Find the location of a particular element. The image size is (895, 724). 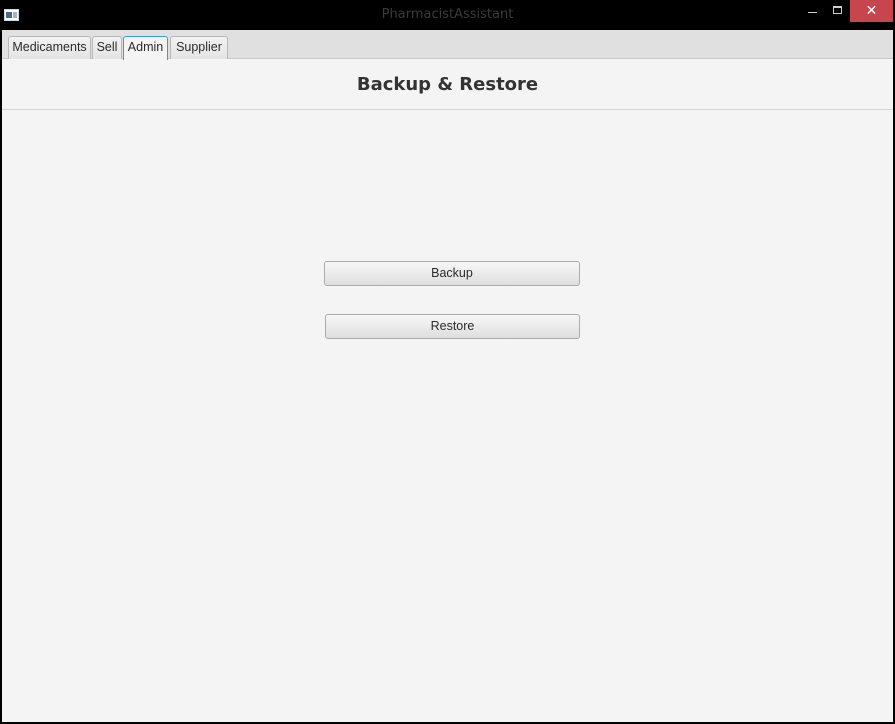

close-icon: ✕ is located at coordinates (871, 11).